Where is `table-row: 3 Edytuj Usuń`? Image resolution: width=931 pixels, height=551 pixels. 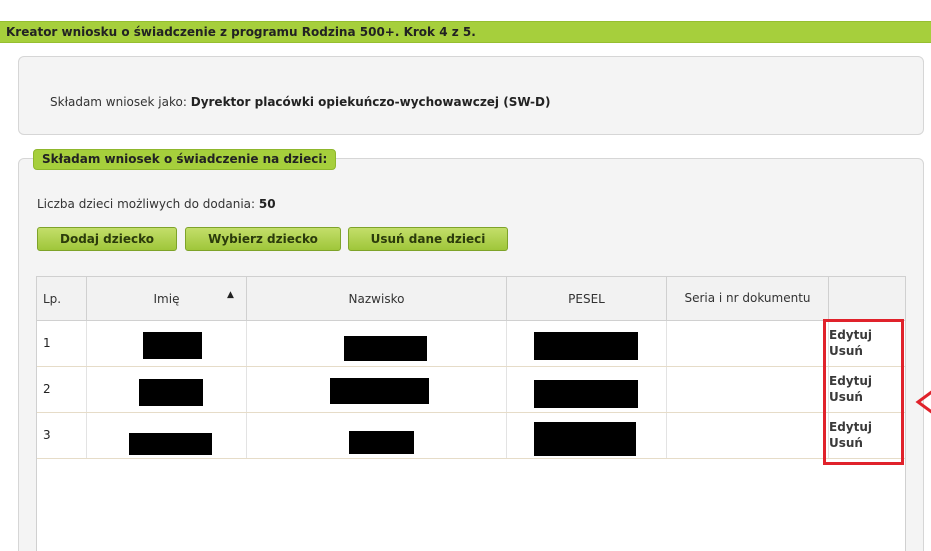 table-row: 3 Edytuj Usuń is located at coordinates (471, 436).